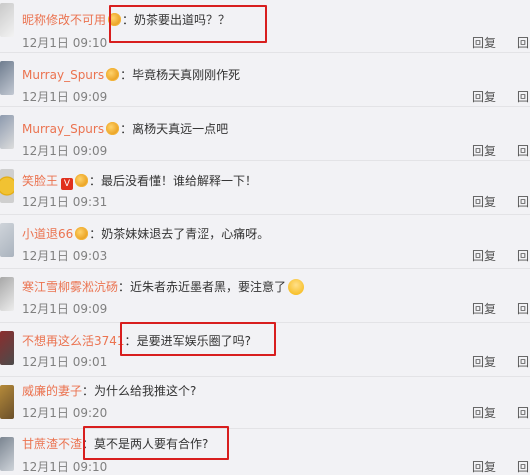 The image size is (530, 475). What do you see at coordinates (65, 256) in the screenshot?
I see `timestamp: 12月1日 09:03` at bounding box center [65, 256].